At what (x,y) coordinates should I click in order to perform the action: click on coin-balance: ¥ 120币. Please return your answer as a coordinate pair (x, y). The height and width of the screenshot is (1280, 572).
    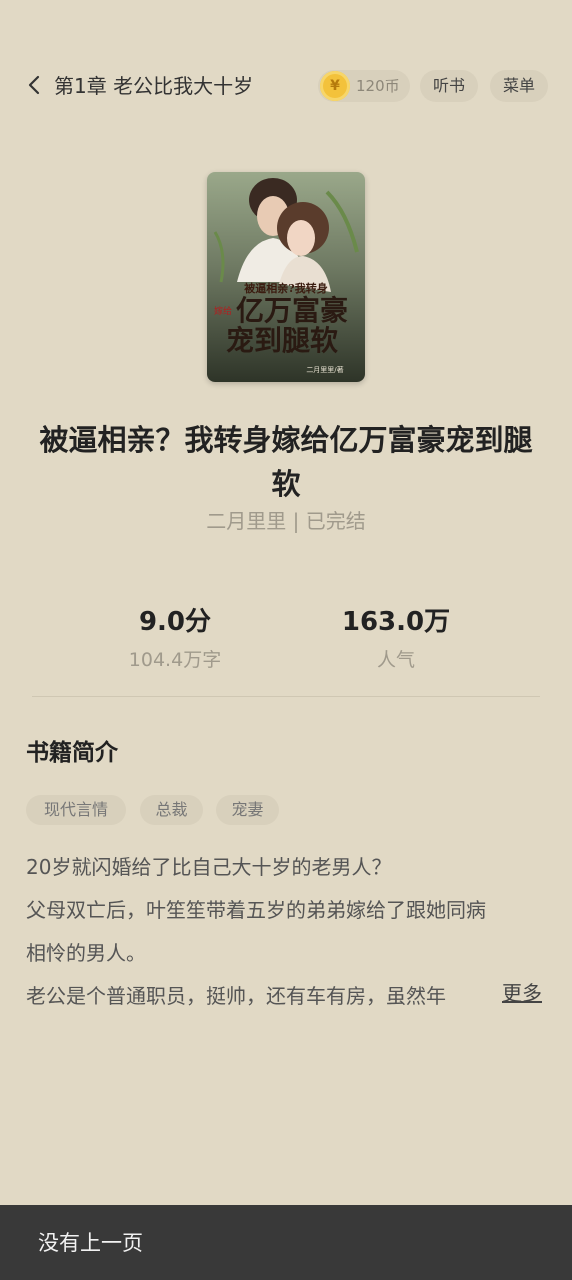
    Looking at the image, I should click on (364, 86).